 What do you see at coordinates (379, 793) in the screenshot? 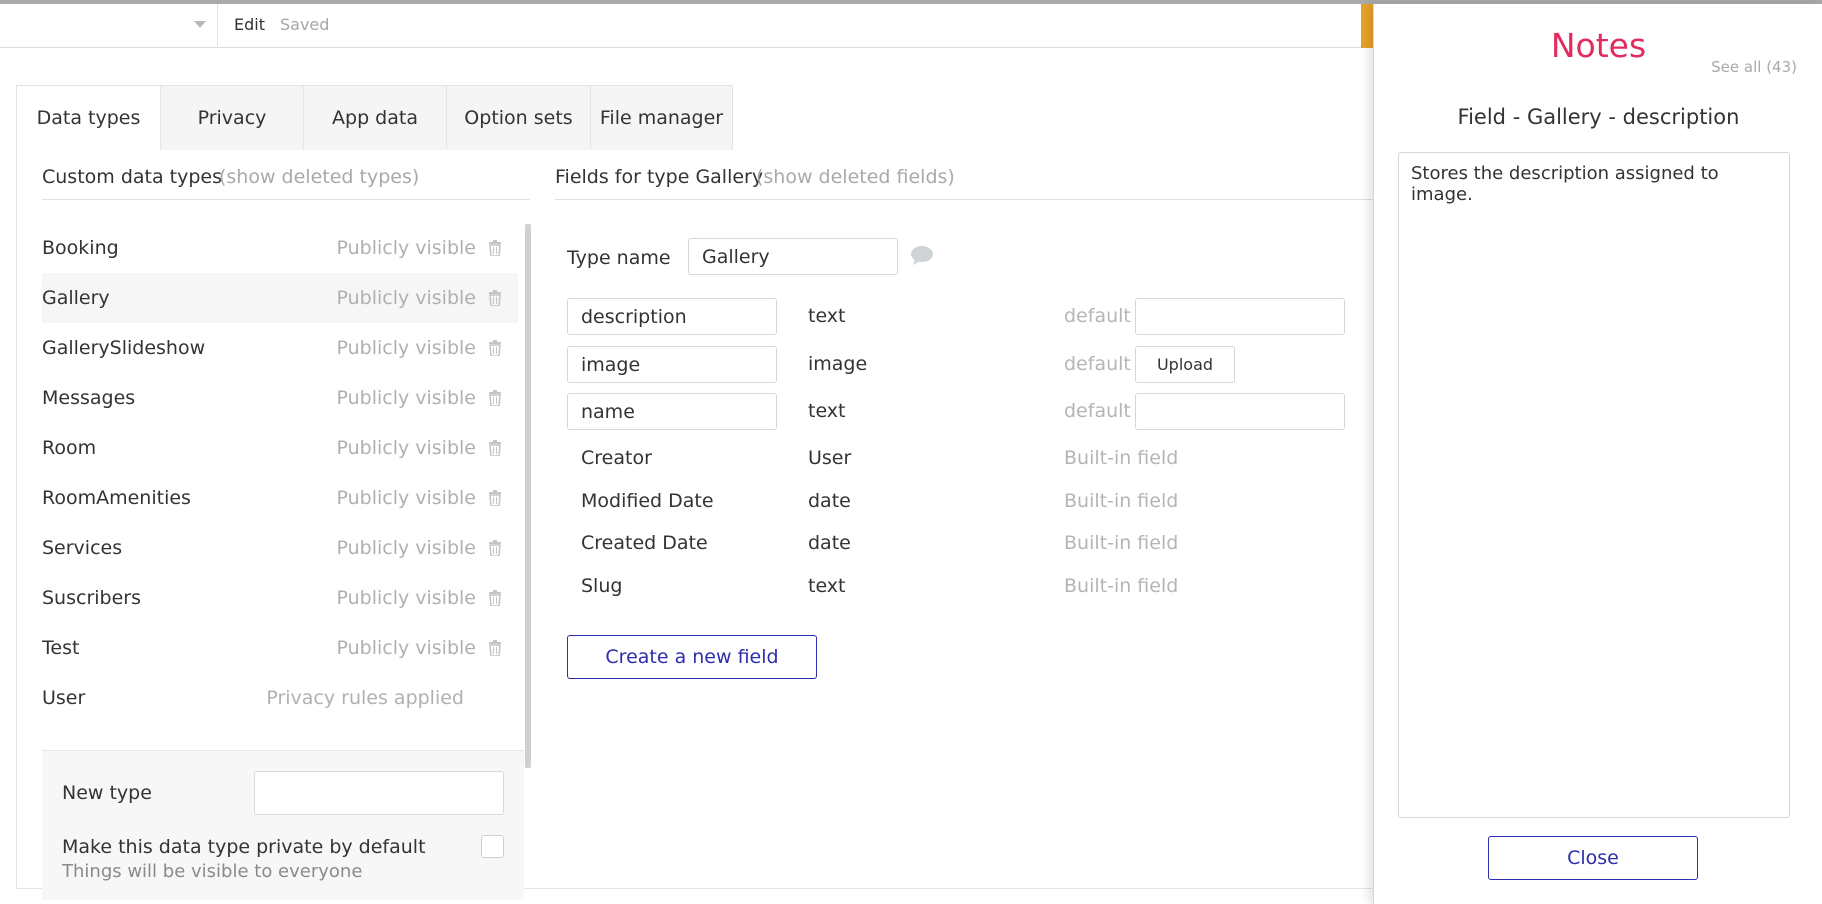
I see `new-type-input` at bounding box center [379, 793].